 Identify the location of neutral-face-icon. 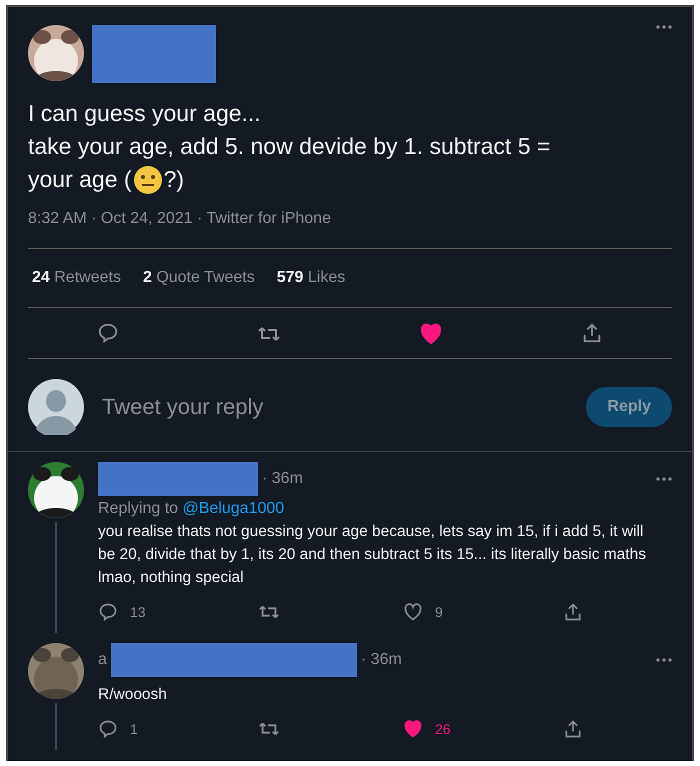
(147, 179).